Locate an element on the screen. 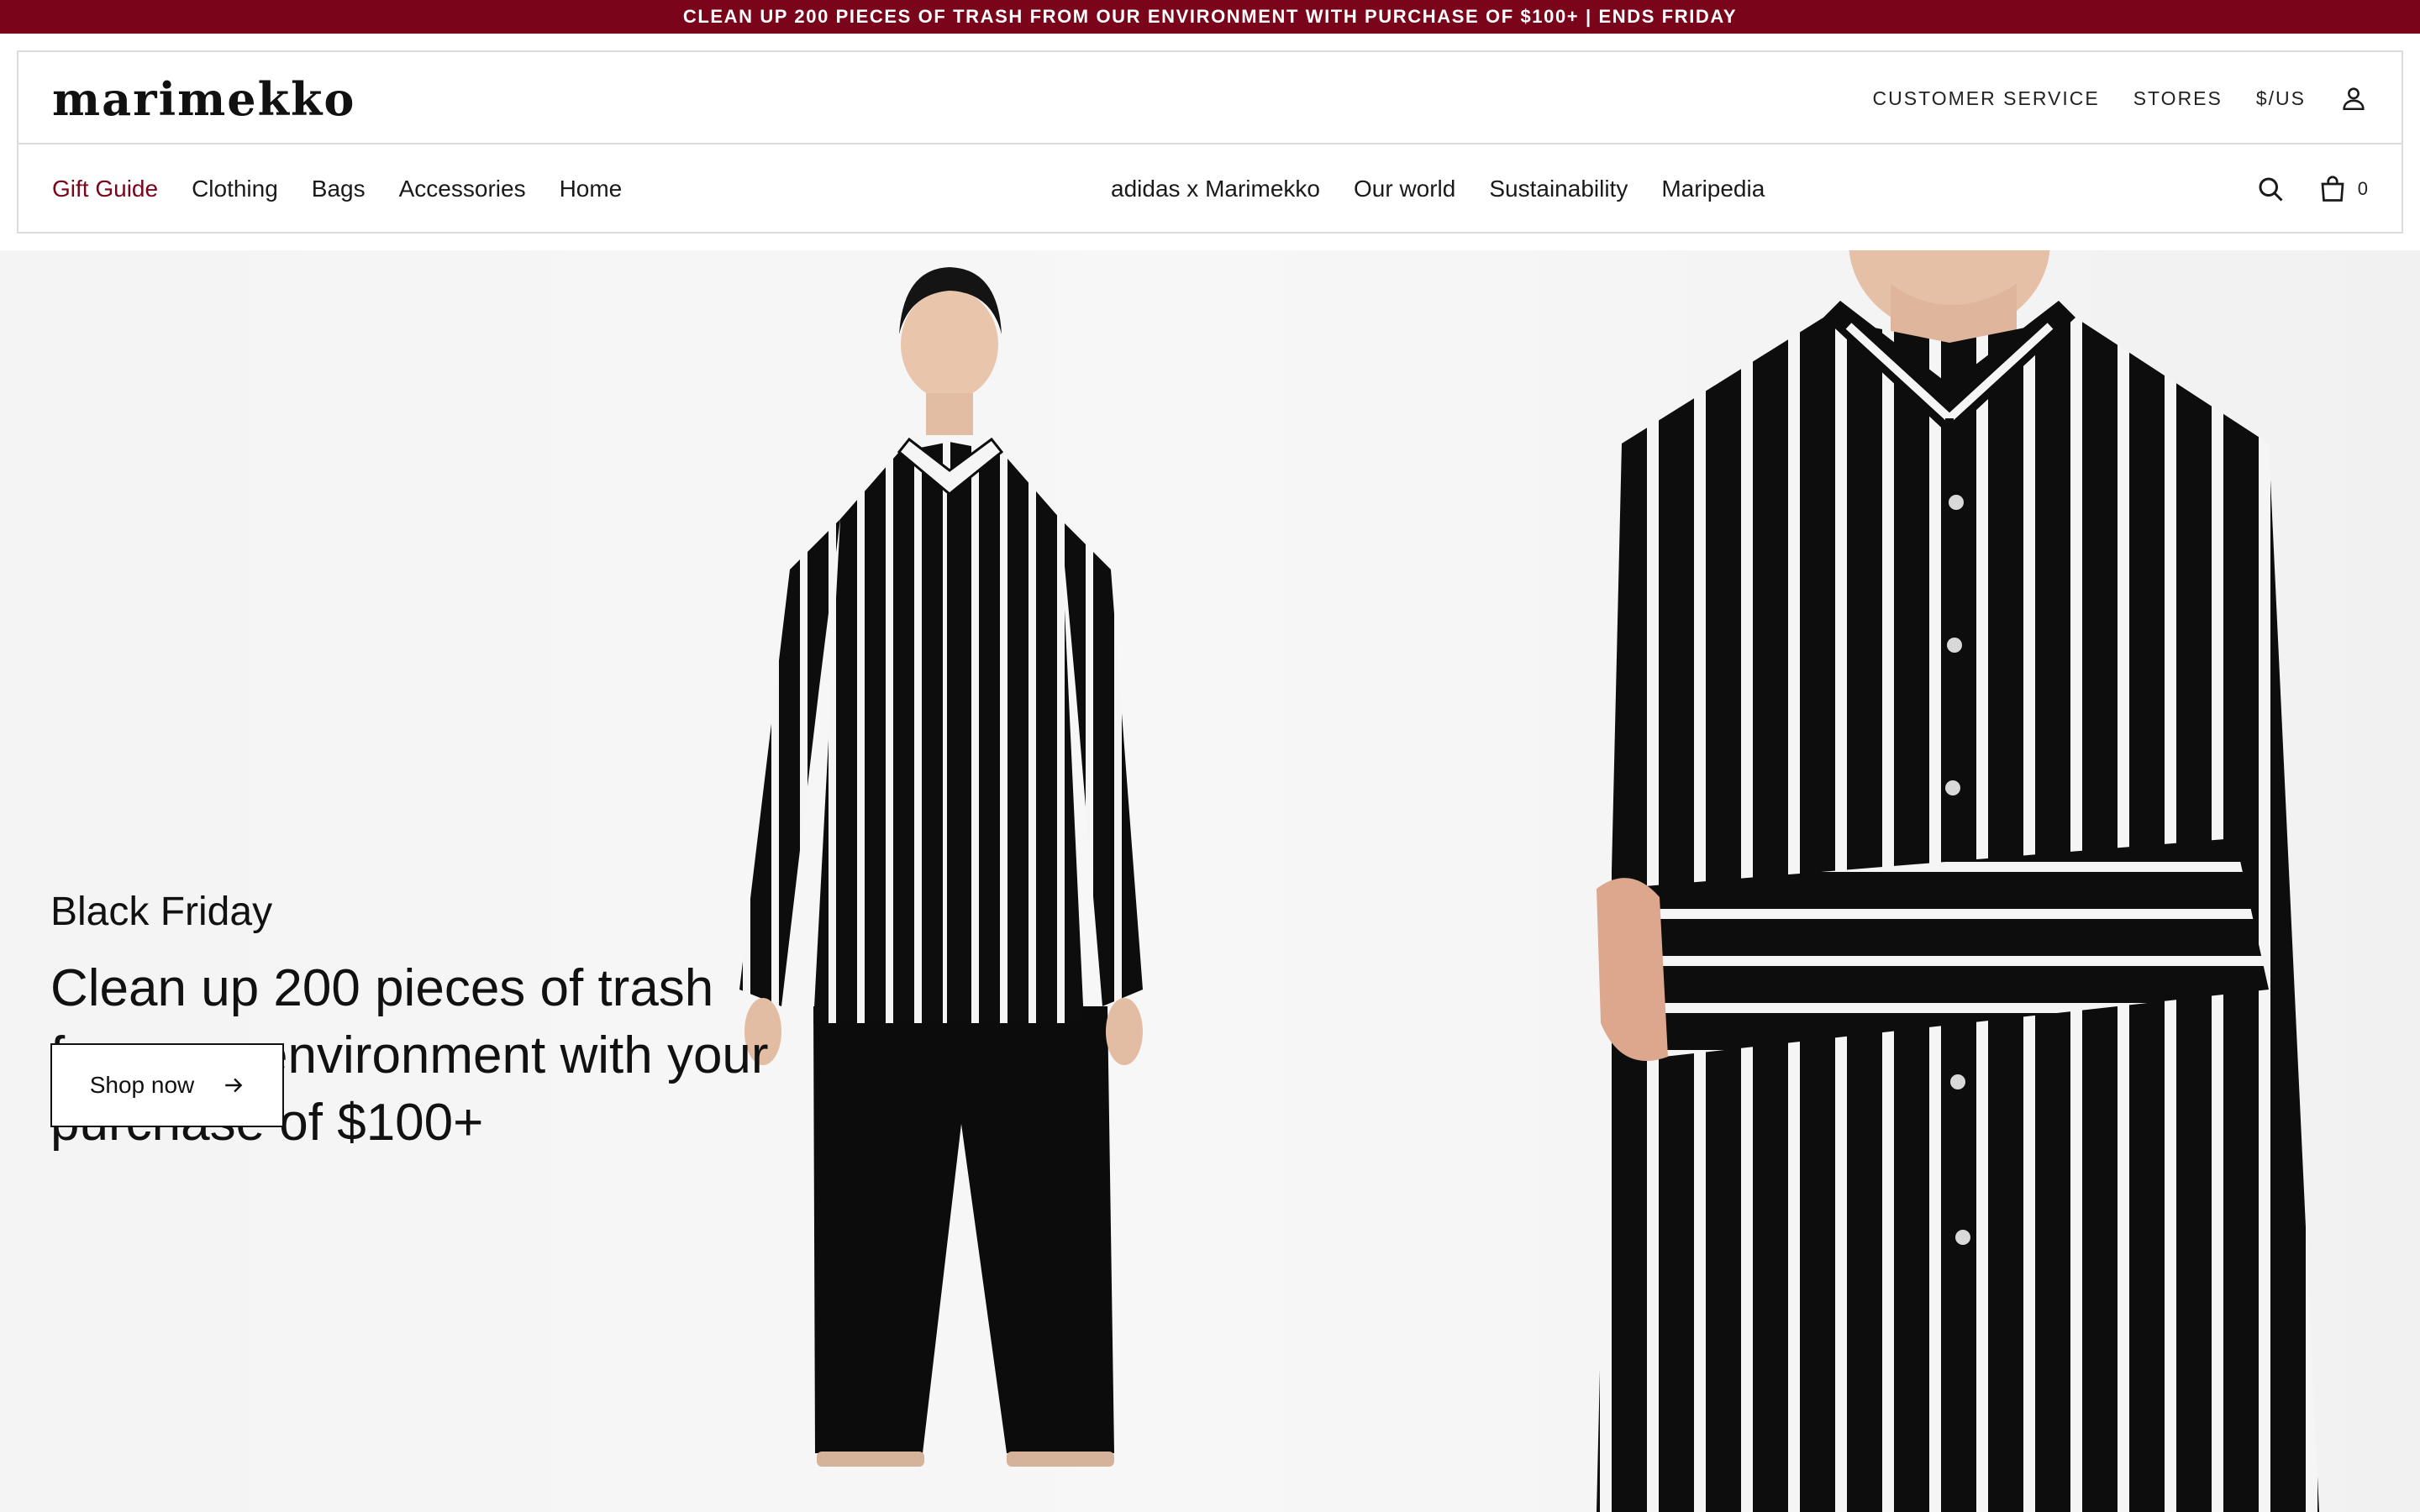 The width and height of the screenshot is (2420, 1512). stores-link: STORES is located at coordinates (2178, 98).